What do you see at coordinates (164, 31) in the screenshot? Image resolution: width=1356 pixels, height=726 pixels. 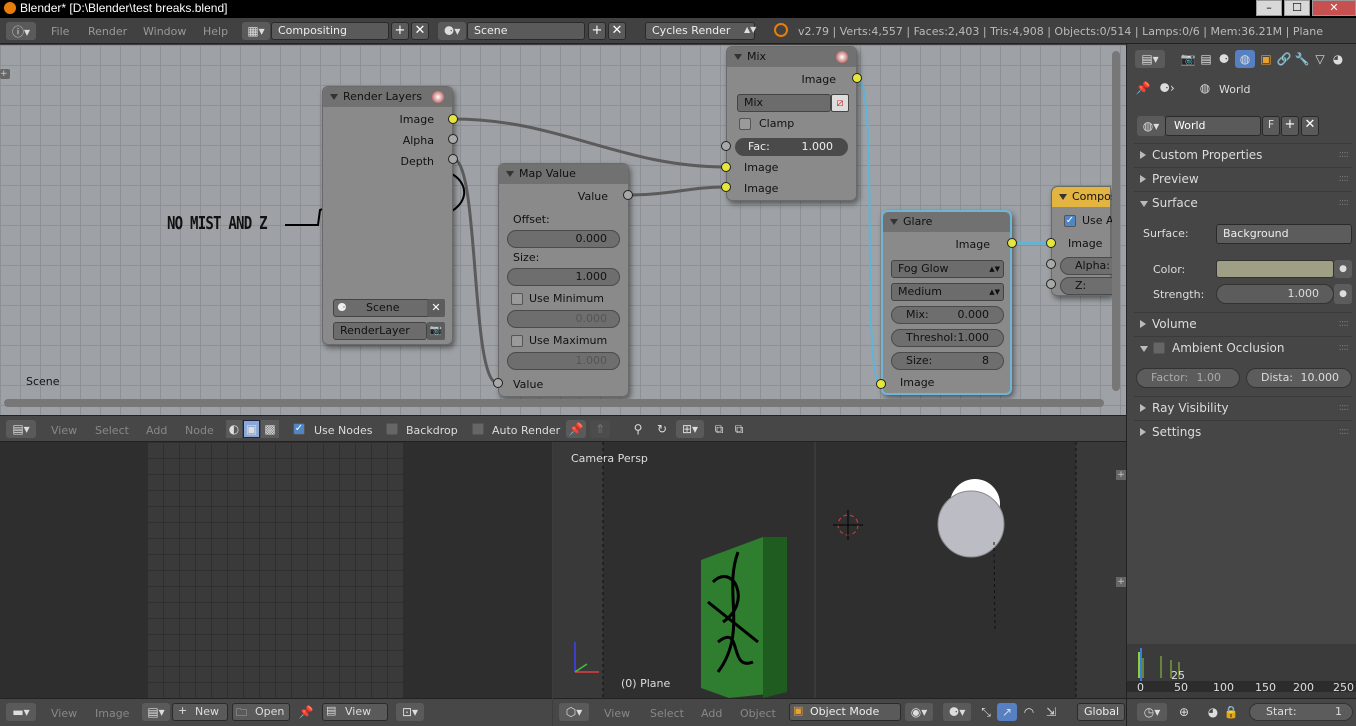 I see `menu-window: Window` at bounding box center [164, 31].